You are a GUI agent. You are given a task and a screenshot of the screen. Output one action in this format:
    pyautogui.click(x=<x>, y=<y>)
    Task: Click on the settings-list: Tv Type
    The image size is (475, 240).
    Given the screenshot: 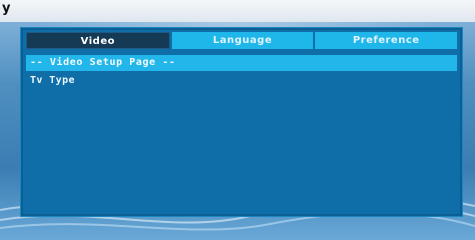 What is the action you would take?
    pyautogui.click(x=241, y=81)
    